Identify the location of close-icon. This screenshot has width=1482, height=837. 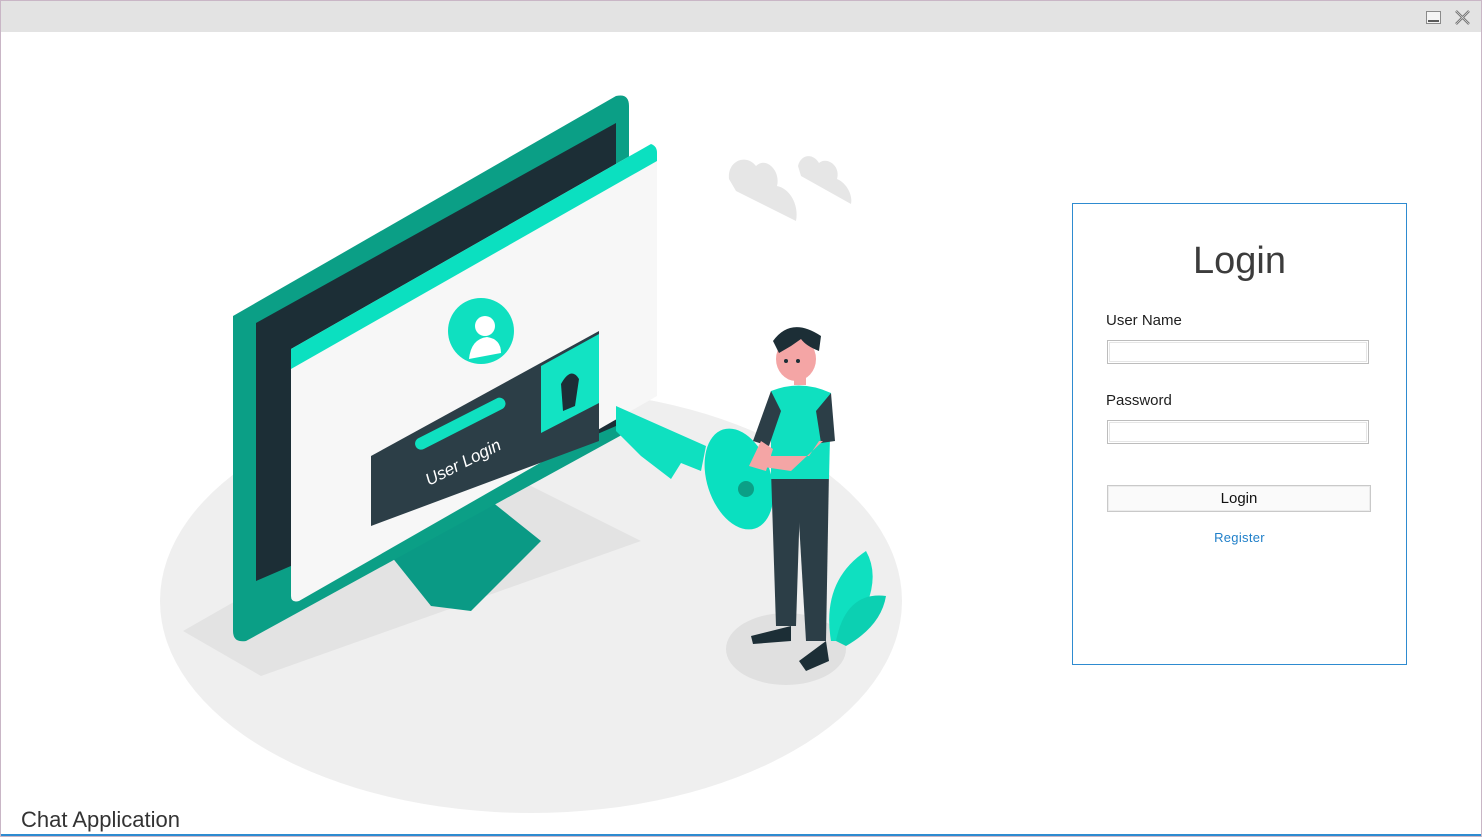
(1462, 17).